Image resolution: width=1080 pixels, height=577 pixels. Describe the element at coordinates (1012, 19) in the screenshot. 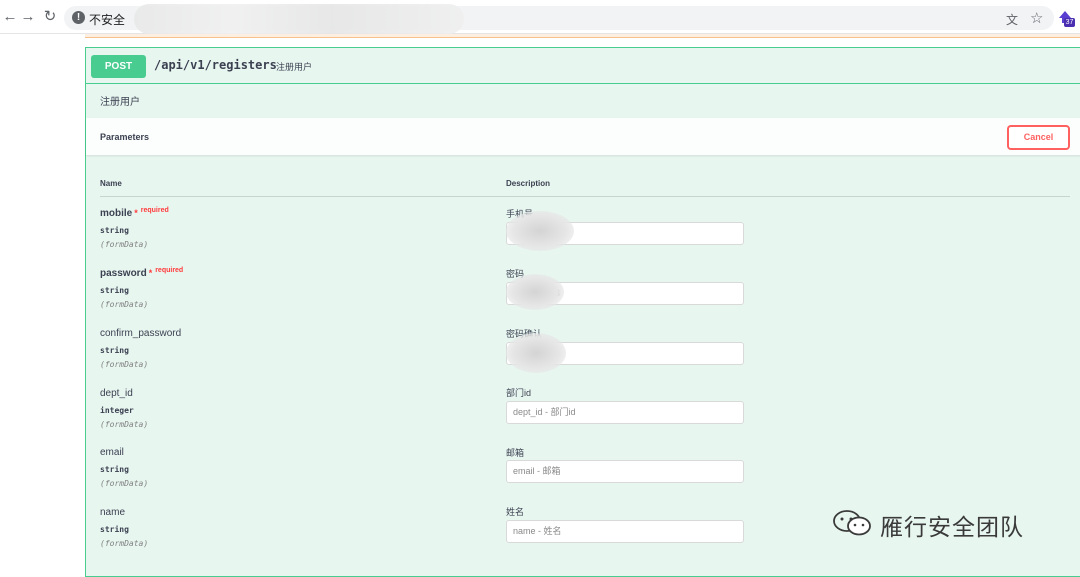

I see `translate-icon: 文` at that location.